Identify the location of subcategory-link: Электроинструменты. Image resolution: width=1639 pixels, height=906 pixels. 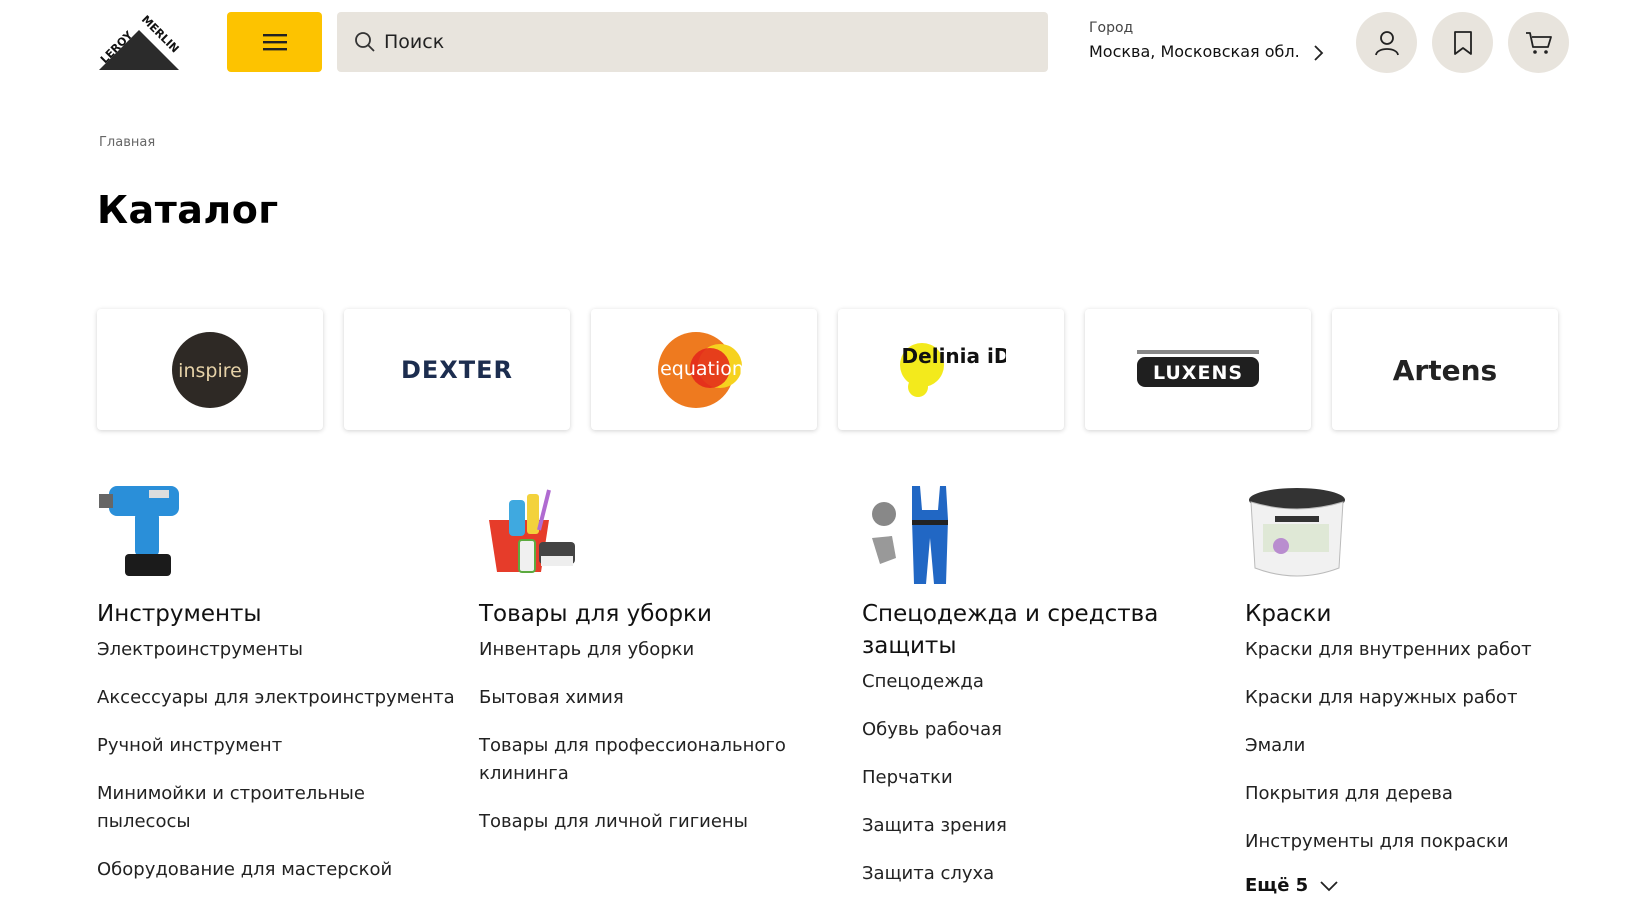
(282, 650).